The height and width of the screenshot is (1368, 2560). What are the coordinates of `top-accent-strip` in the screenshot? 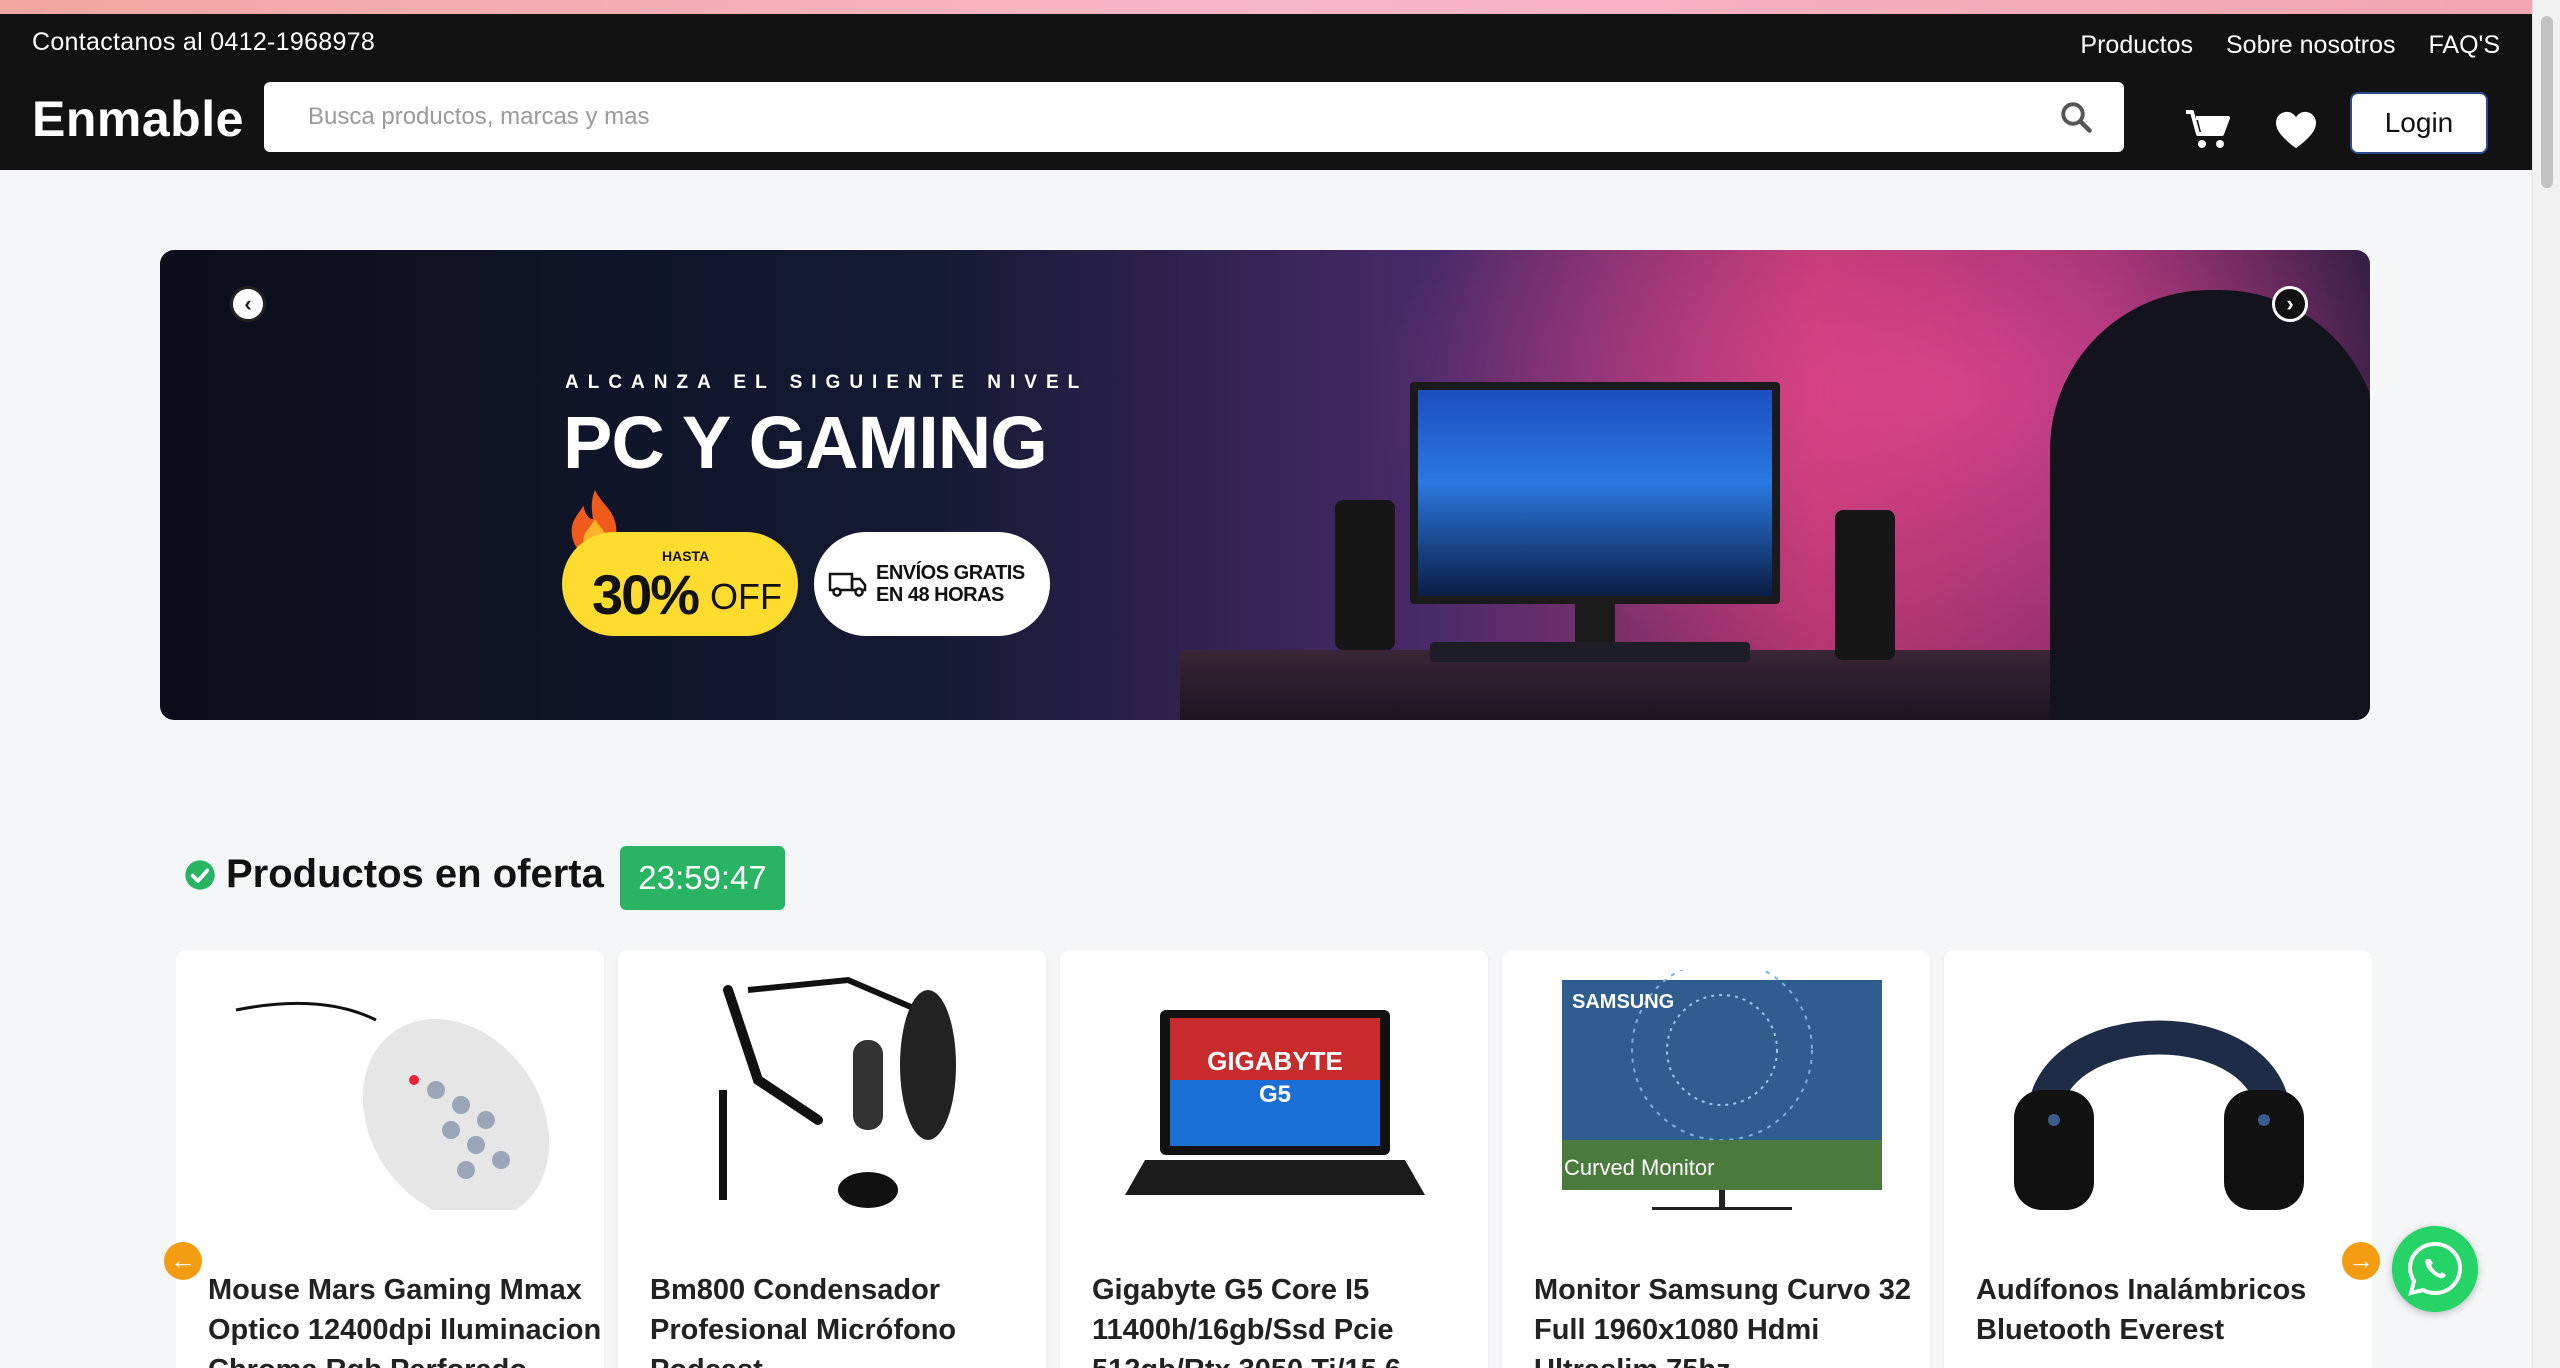 It's located at (1280, 7).